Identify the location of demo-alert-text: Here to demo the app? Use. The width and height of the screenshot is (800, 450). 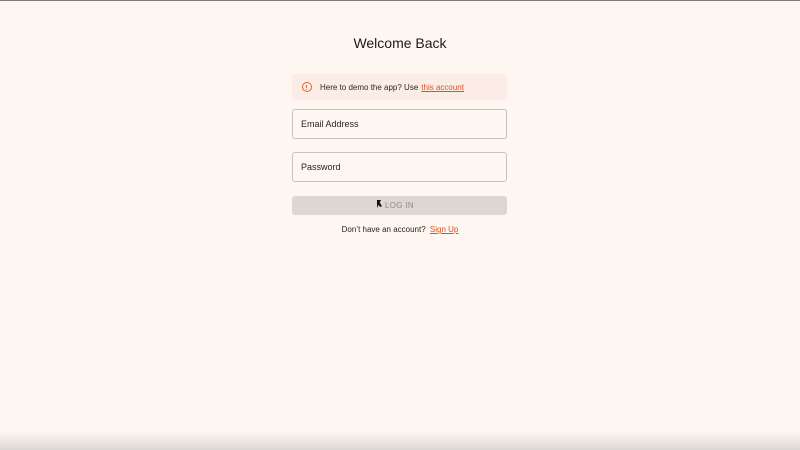
(369, 87).